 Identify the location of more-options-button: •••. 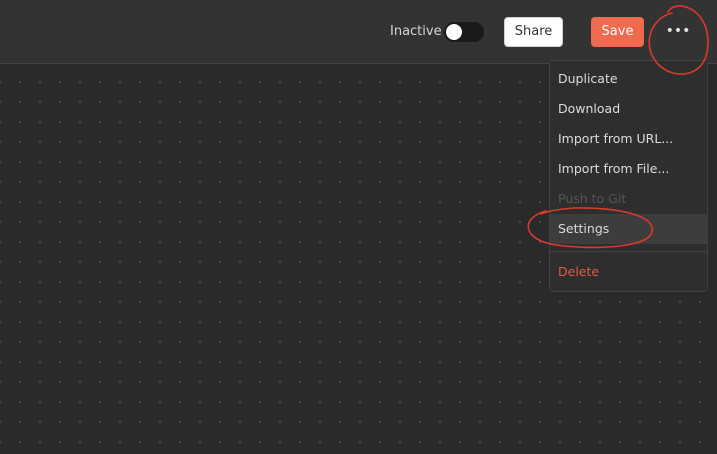
(678, 32).